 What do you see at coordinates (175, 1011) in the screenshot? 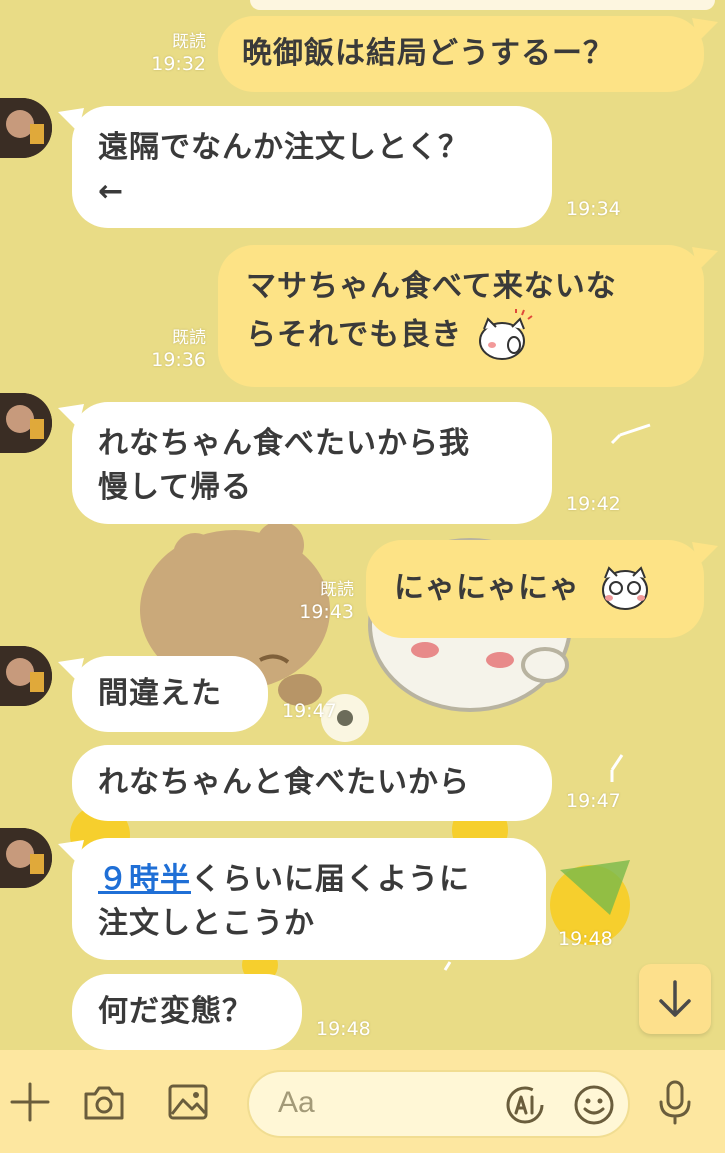
I see `message-text: 何だ変態？` at bounding box center [175, 1011].